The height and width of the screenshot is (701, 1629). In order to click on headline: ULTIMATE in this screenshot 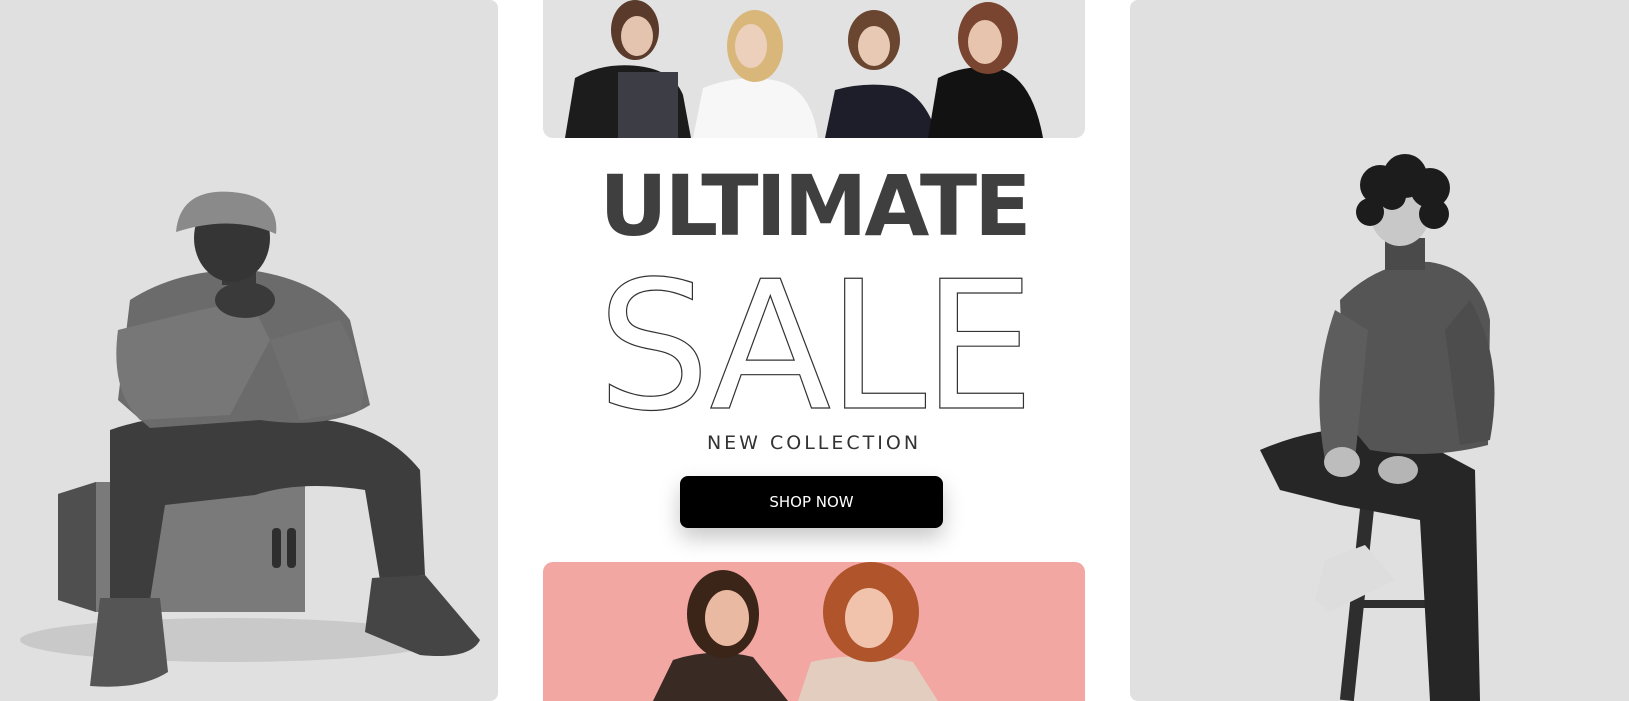, I will do `click(815, 206)`.